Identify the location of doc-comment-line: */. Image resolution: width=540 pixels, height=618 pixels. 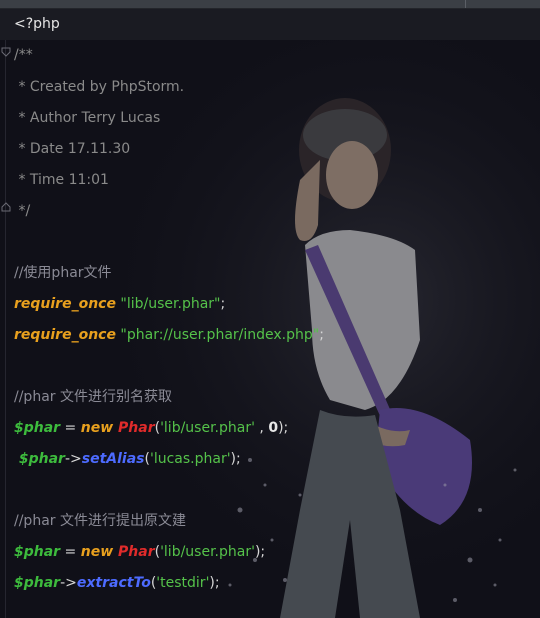
(22, 211).